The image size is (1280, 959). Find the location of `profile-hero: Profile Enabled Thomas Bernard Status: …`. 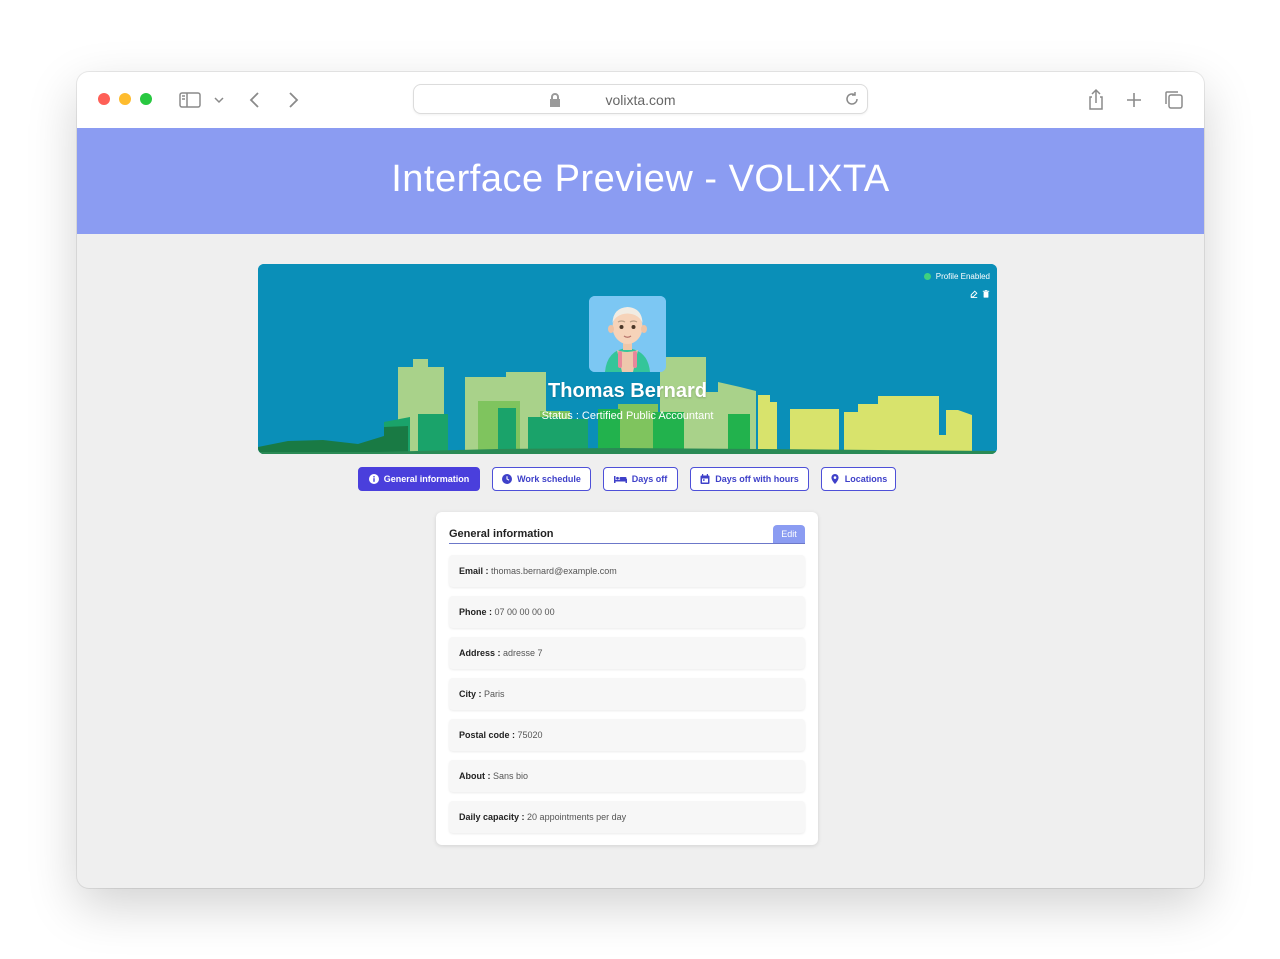

profile-hero: Profile Enabled Thomas Bernard Status: … is located at coordinates (627, 359).